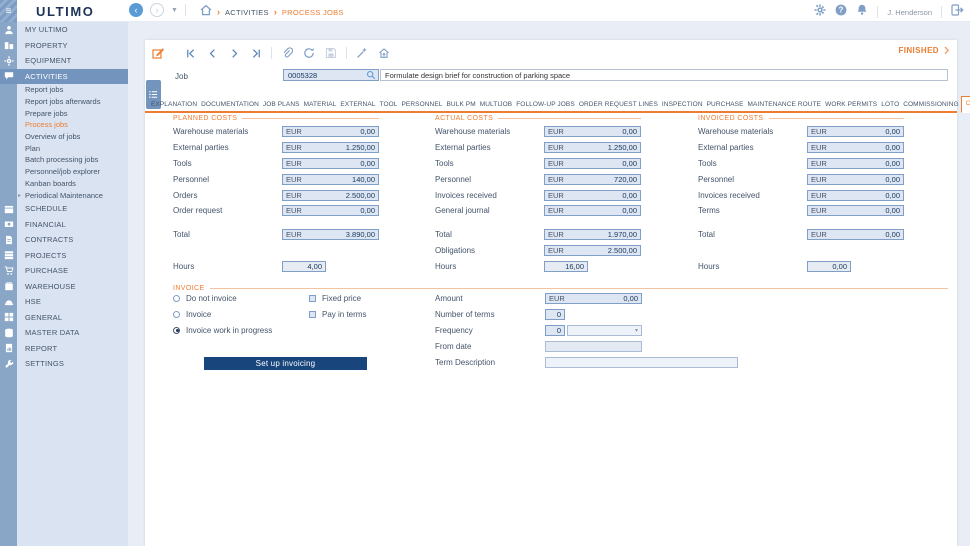 This screenshot has height=546, width=970. Describe the element at coordinates (64, 302) in the screenshot. I see `sidebar-item-hse: HSE` at that location.